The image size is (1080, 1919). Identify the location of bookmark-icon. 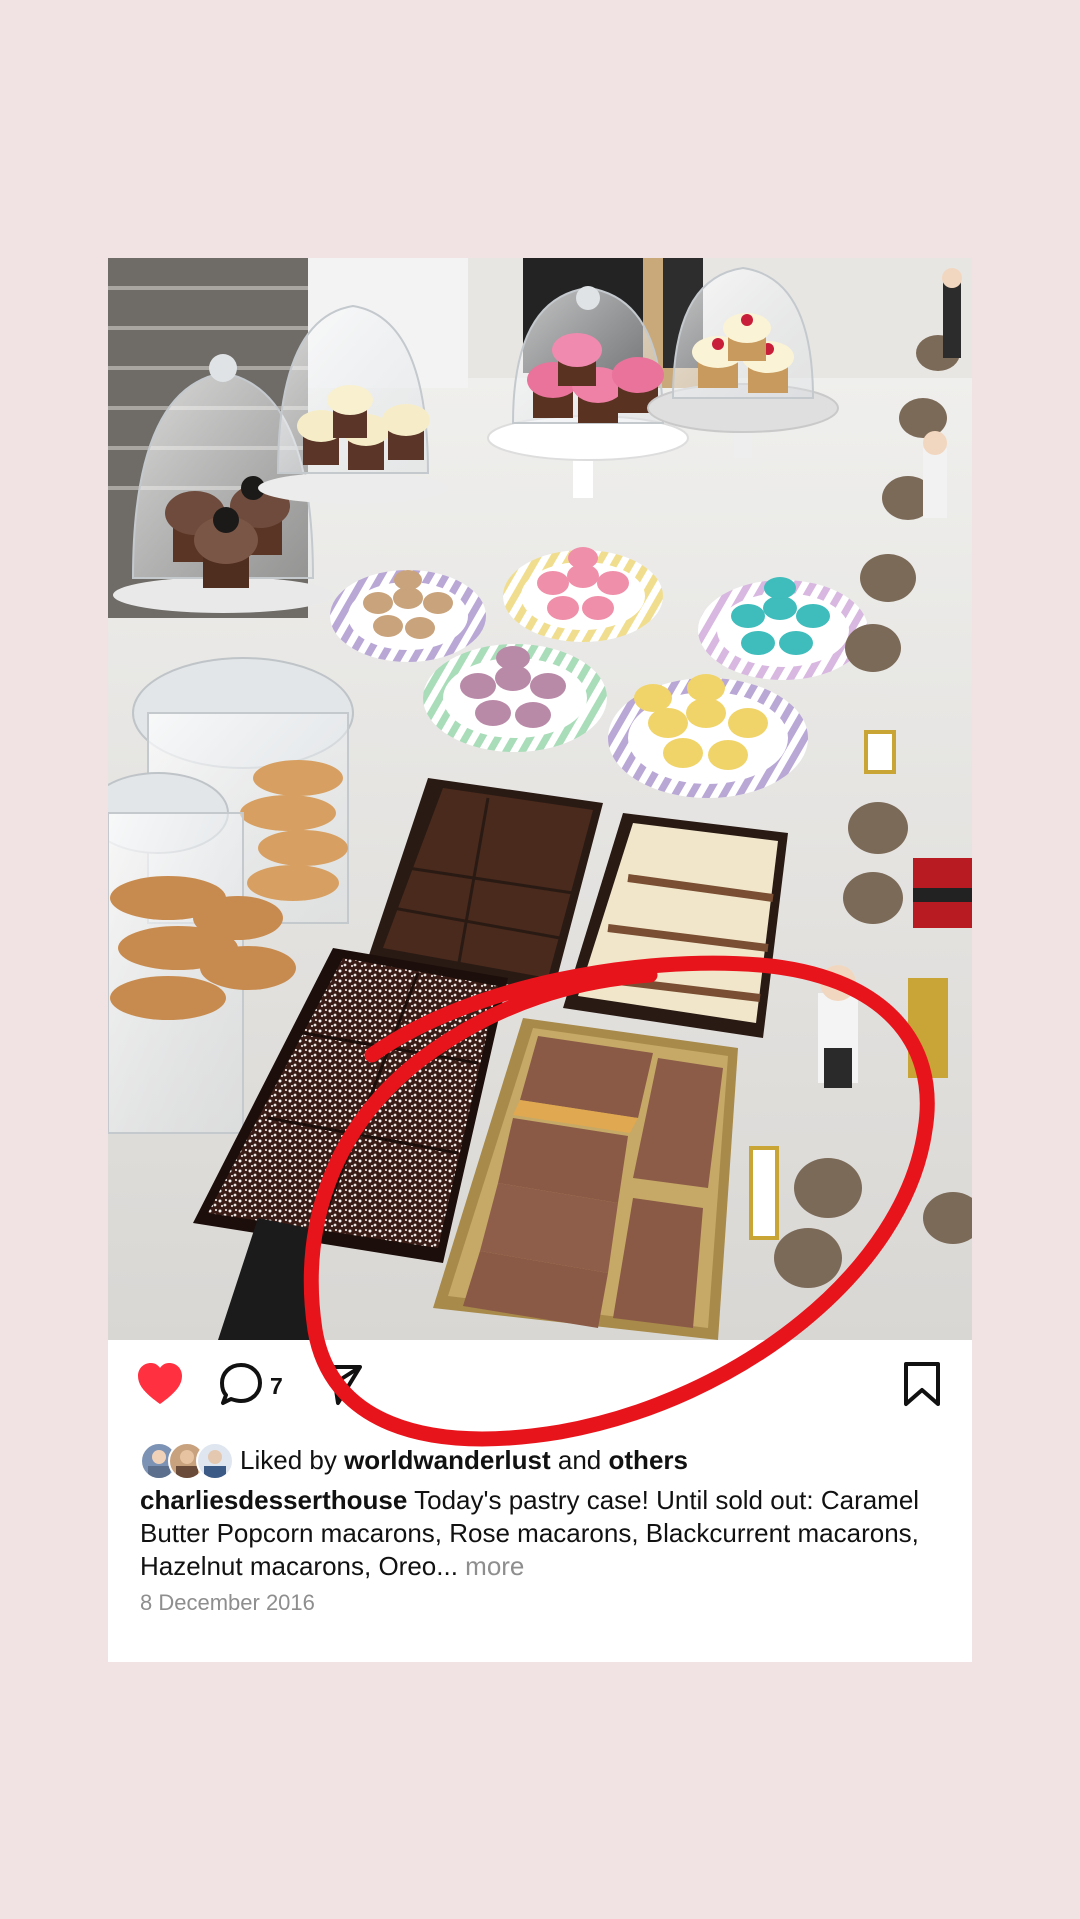
(922, 1386).